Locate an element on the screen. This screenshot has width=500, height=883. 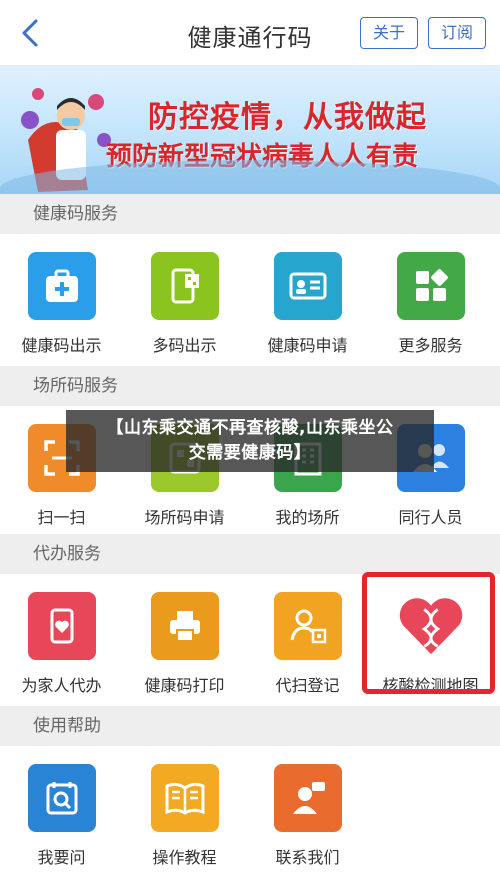
service-label: 联系我们 is located at coordinates (307, 857).